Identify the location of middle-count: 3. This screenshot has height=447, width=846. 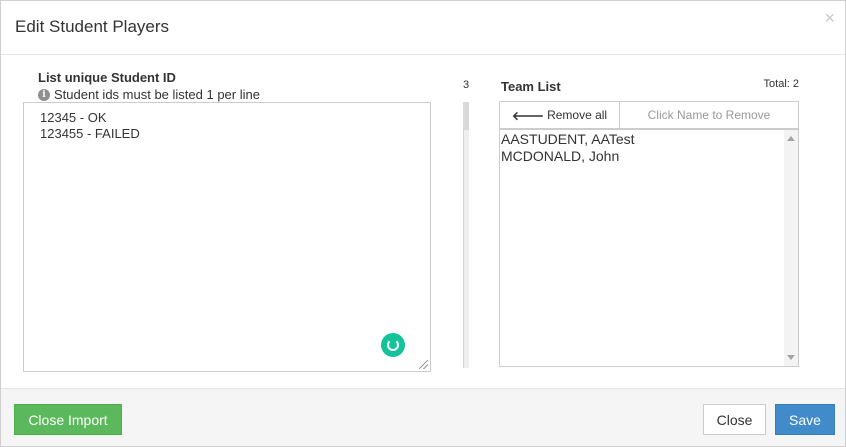
(466, 85).